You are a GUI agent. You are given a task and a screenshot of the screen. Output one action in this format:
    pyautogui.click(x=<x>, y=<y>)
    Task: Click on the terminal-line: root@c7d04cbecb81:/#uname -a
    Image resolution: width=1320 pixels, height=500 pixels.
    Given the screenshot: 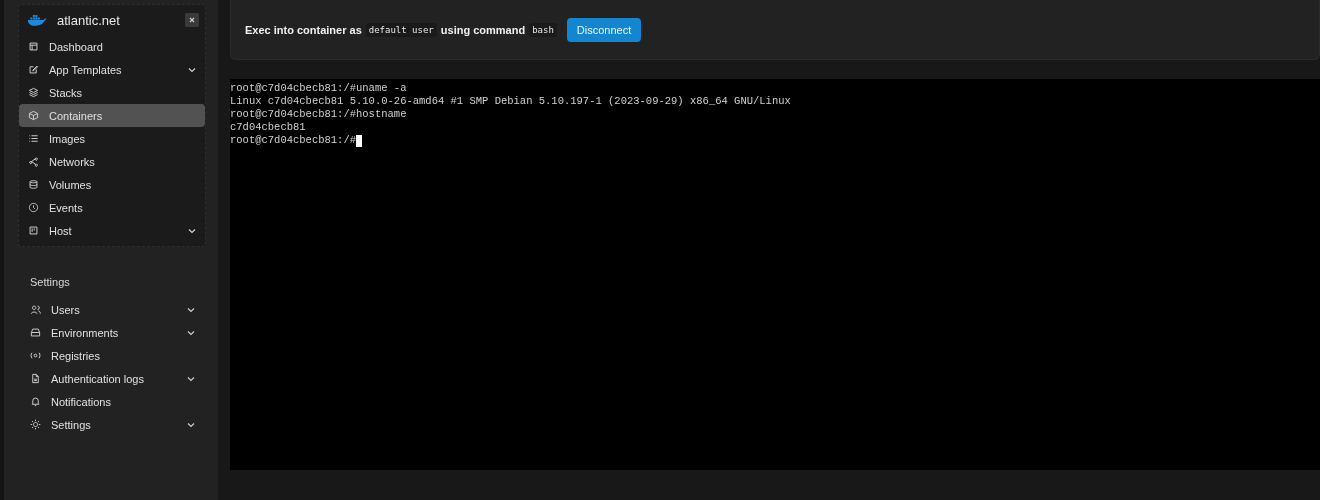 What is the action you would take?
    pyautogui.click(x=318, y=88)
    